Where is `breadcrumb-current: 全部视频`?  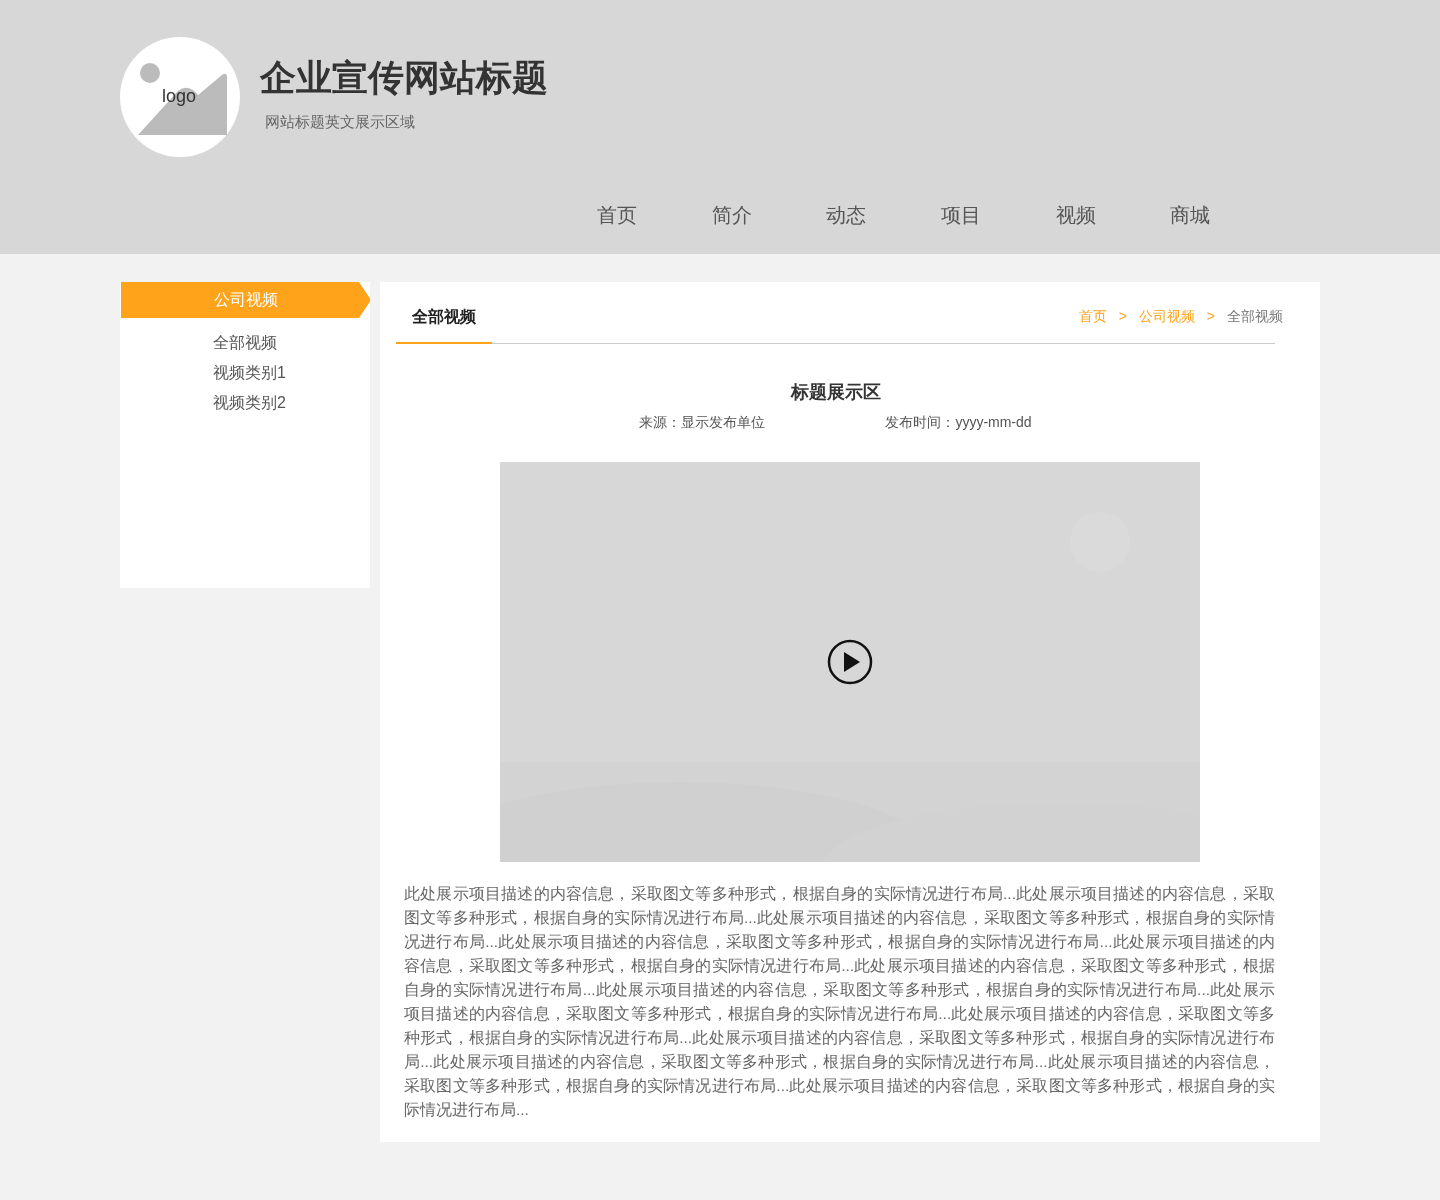 breadcrumb-current: 全部视频 is located at coordinates (1255, 317).